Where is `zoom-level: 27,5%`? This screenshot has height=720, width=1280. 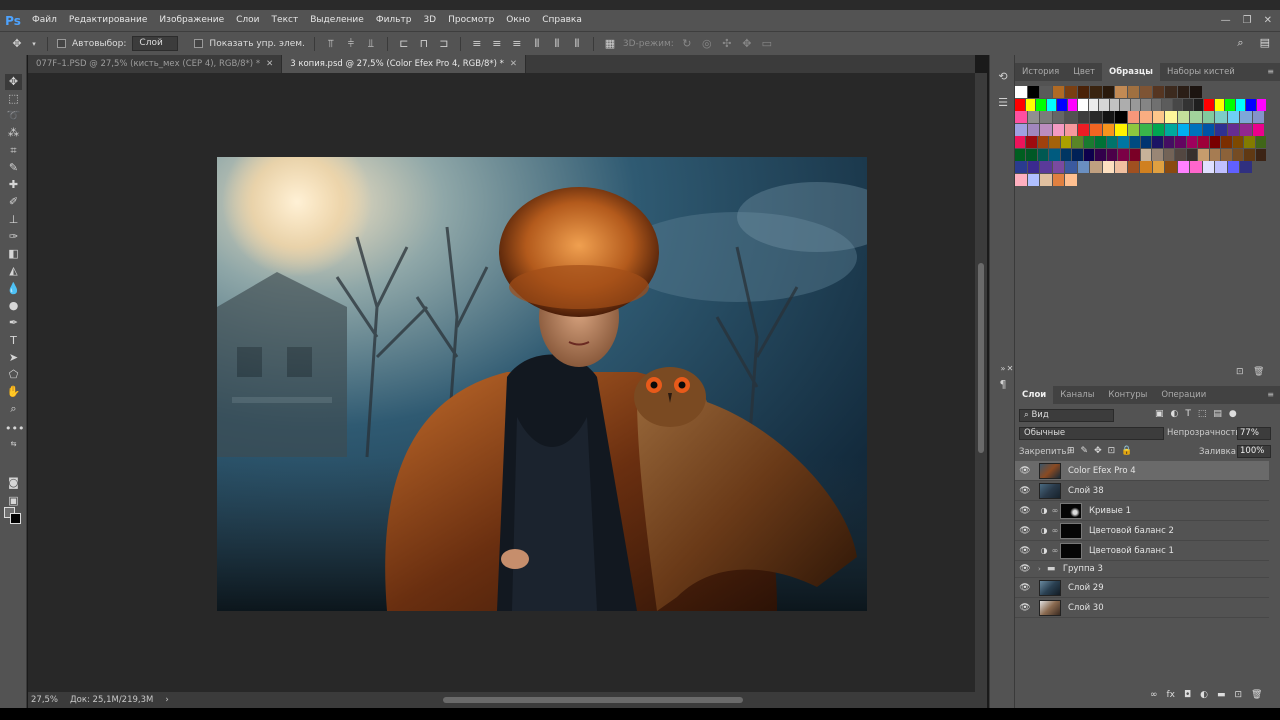 zoom-level: 27,5% is located at coordinates (44, 700).